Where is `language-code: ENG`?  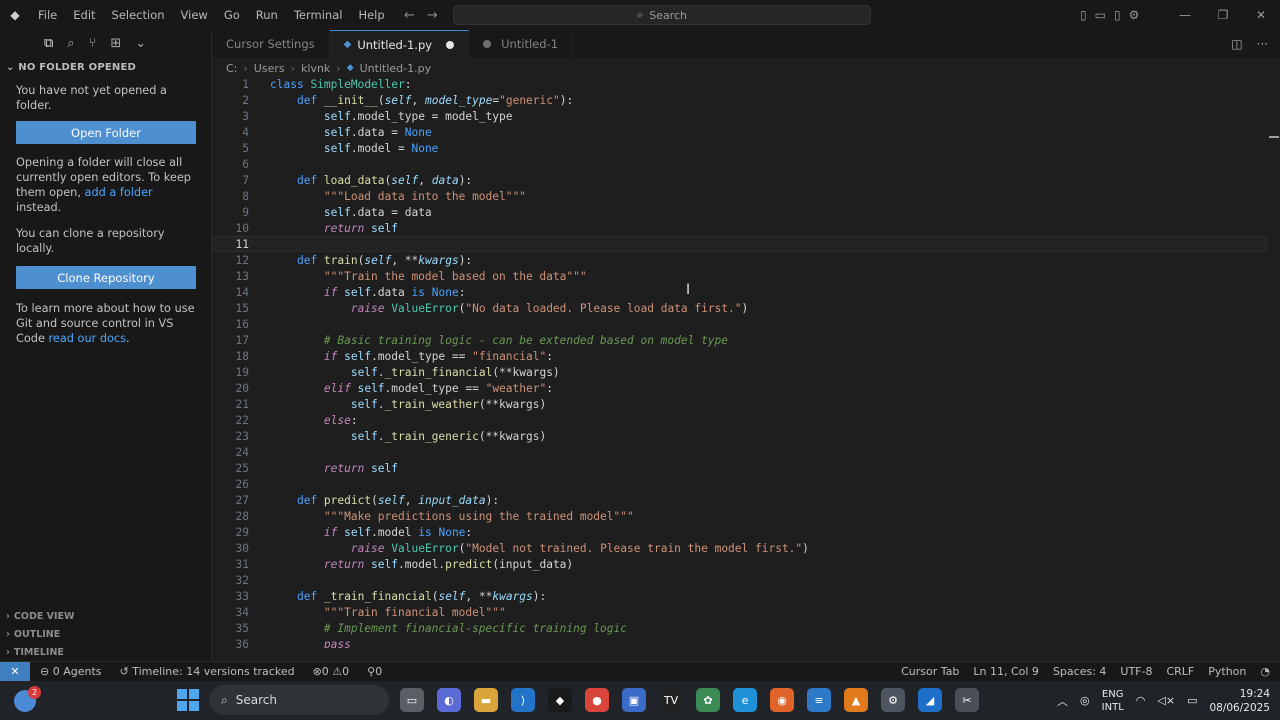
language-code: ENG is located at coordinates (1112, 694).